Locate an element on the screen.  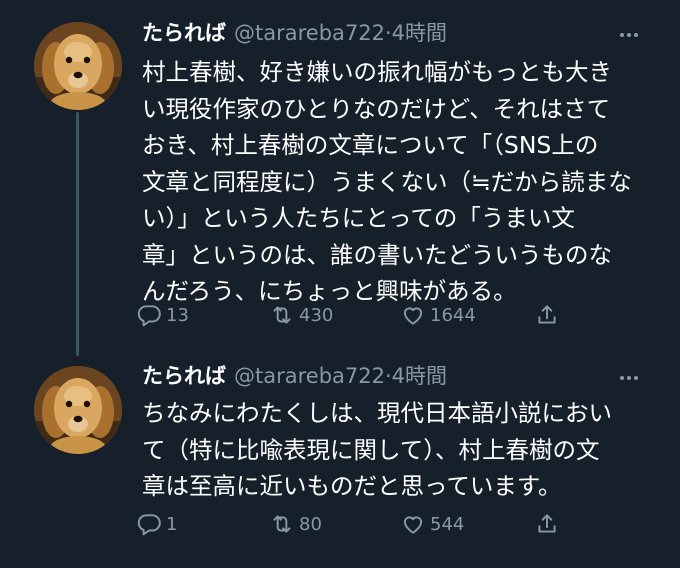
retweet-button: 430 is located at coordinates (301, 315).